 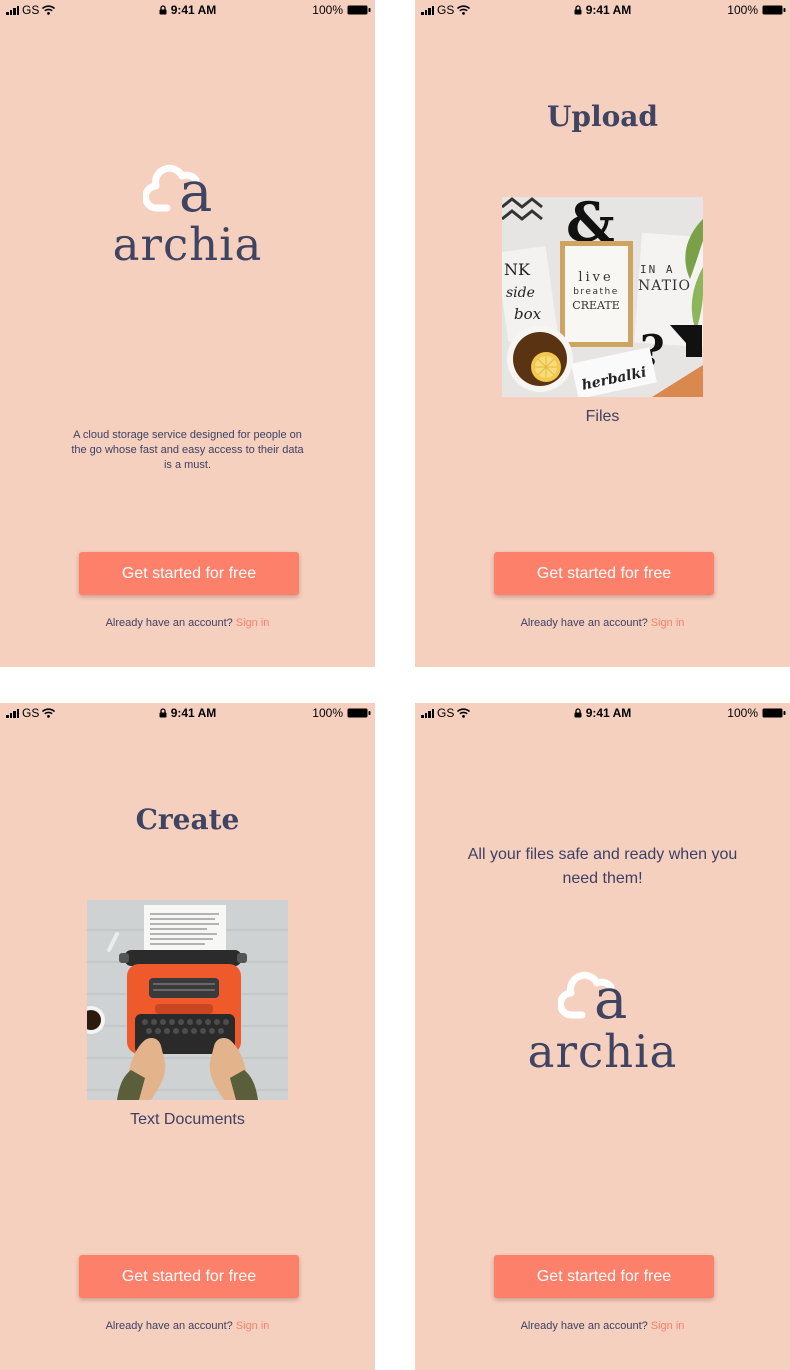 I want to click on slide-caption: Files, so click(x=602, y=416).